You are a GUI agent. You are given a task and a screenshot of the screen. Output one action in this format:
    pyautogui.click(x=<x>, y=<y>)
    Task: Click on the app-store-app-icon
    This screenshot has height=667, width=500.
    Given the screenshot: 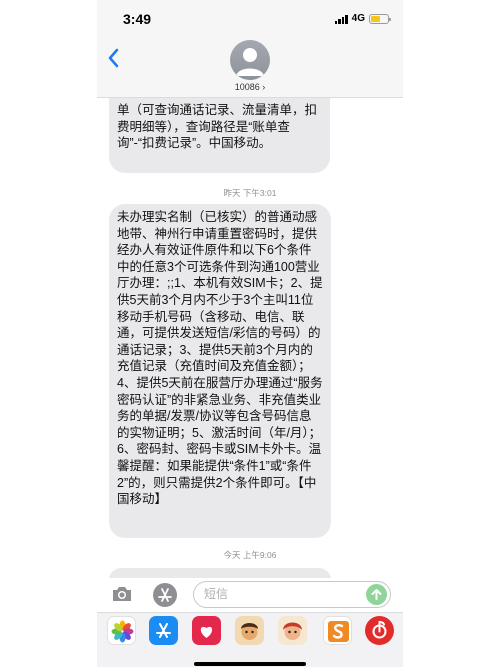 What is the action you would take?
    pyautogui.click(x=163, y=630)
    